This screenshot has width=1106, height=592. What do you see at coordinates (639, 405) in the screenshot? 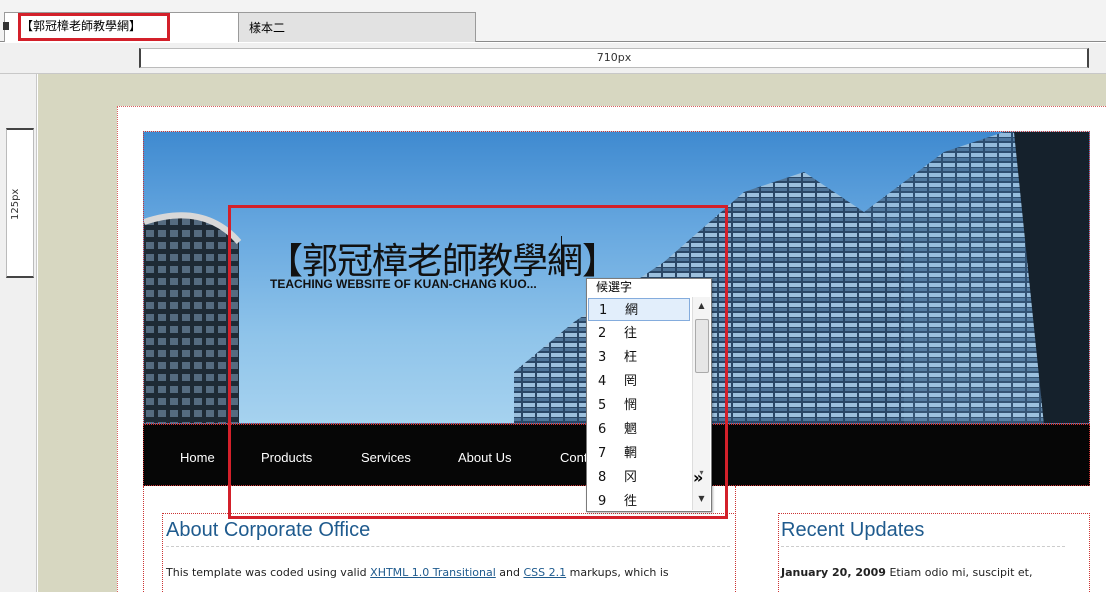
I see `candidate-item: 5惘` at bounding box center [639, 405].